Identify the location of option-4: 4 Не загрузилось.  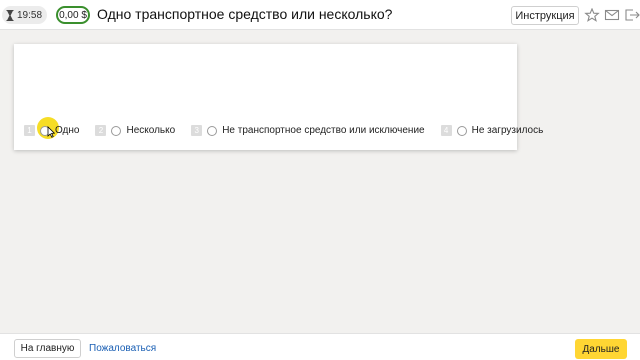
(492, 130).